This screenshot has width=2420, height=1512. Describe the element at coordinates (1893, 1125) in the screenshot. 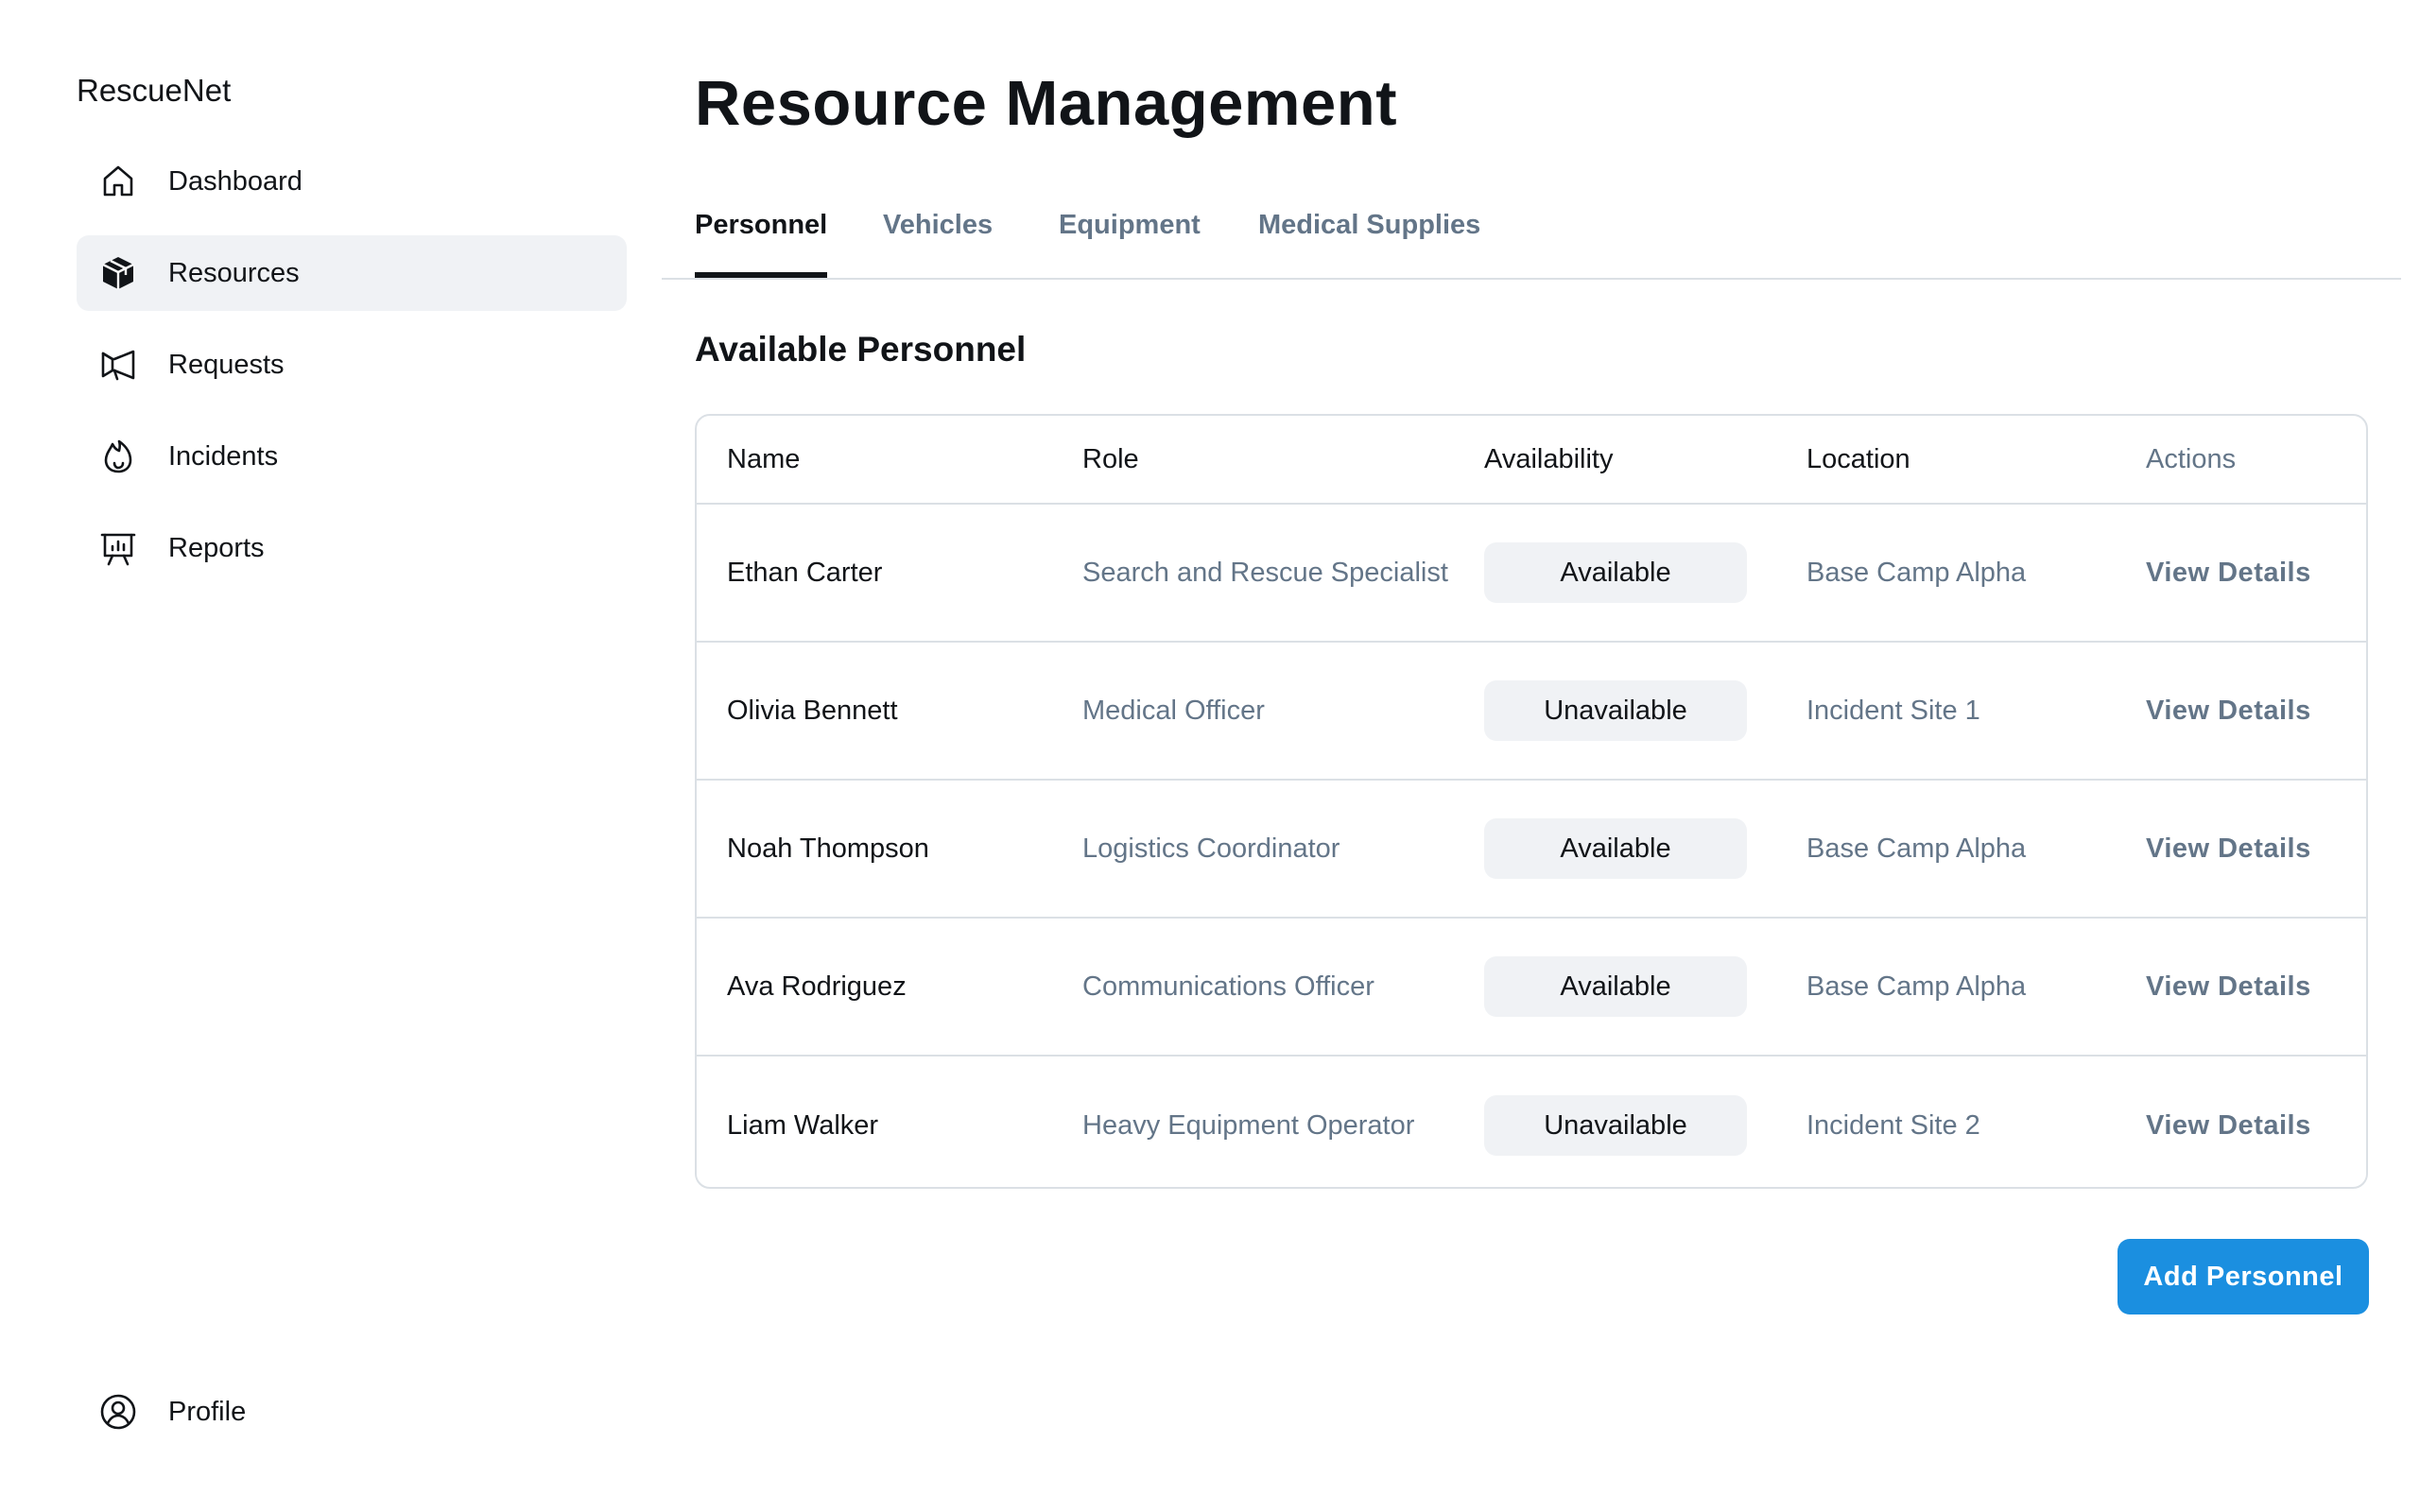

I see `personnel-location: Incident Site 2` at that location.